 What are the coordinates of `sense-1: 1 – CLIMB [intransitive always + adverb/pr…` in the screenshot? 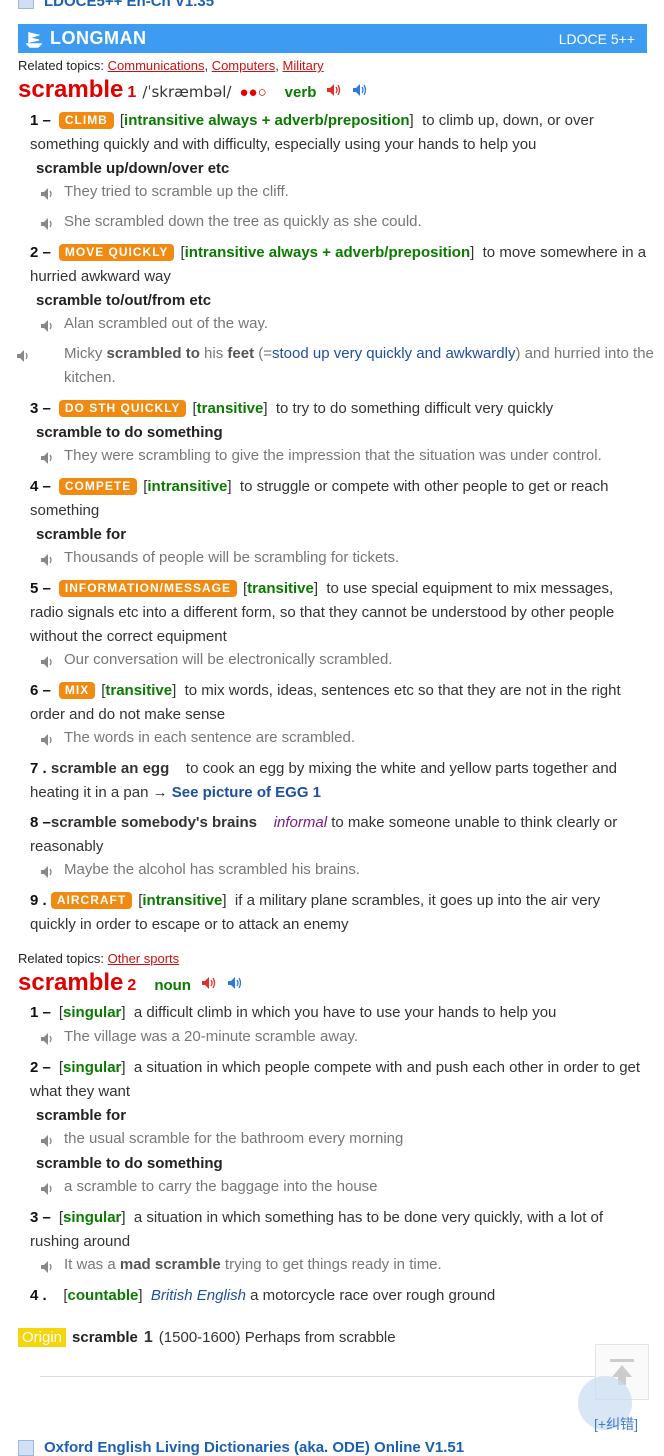 It's located at (312, 132).